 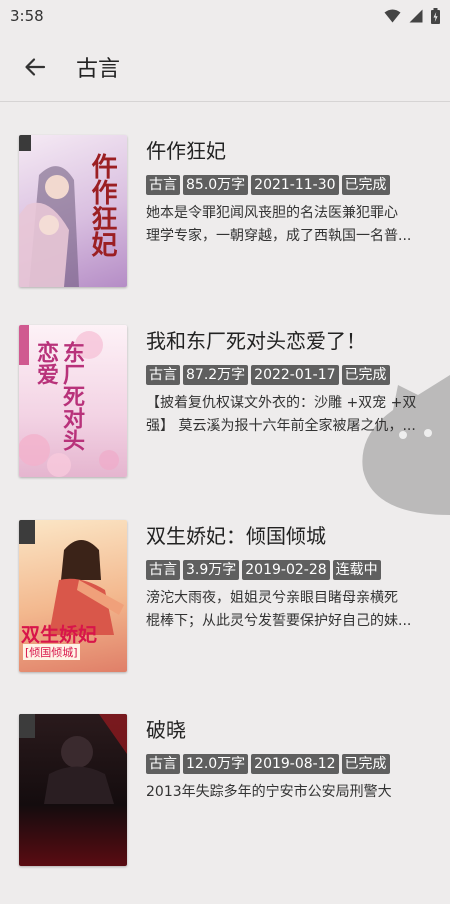 I want to click on battery-icon, so click(x=435, y=16).